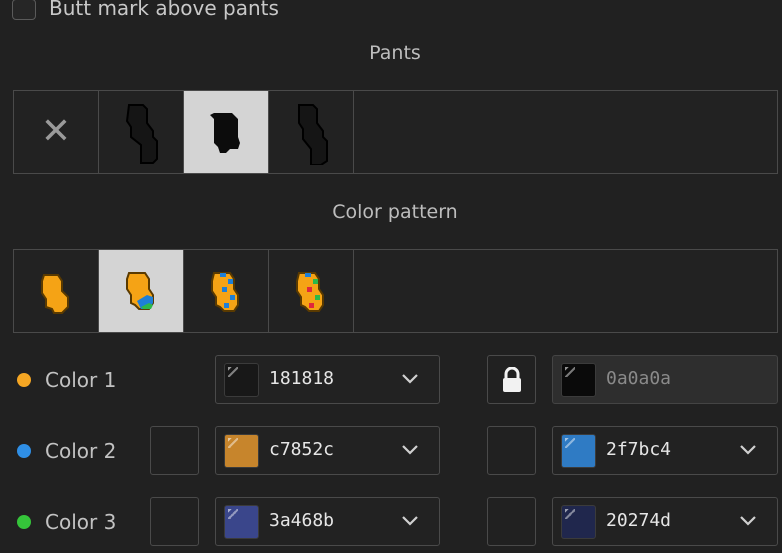 This screenshot has height=553, width=782. What do you see at coordinates (639, 520) in the screenshot?
I see `color-3-secondary-hex: 20274d` at bounding box center [639, 520].